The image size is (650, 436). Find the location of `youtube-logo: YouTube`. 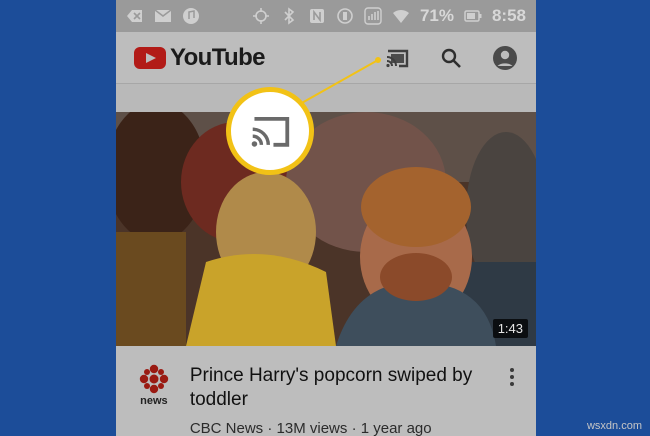

youtube-logo: YouTube is located at coordinates (200, 57).